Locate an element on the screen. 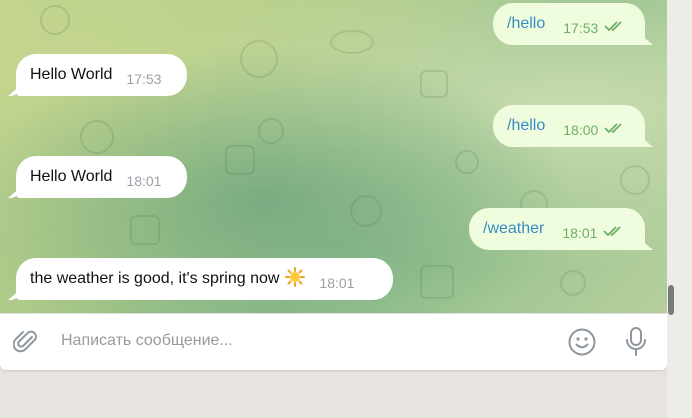  outgoing-message: /weather 18:01 is located at coordinates (557, 229).